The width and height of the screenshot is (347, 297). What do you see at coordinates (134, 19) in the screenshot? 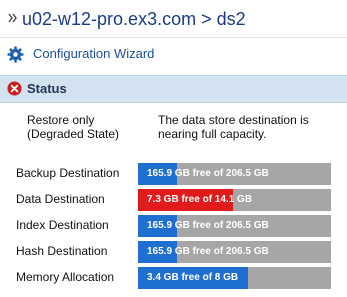
I see `breadcrumb-title: u02-w12-pro.ex3.com > ds2` at bounding box center [134, 19].